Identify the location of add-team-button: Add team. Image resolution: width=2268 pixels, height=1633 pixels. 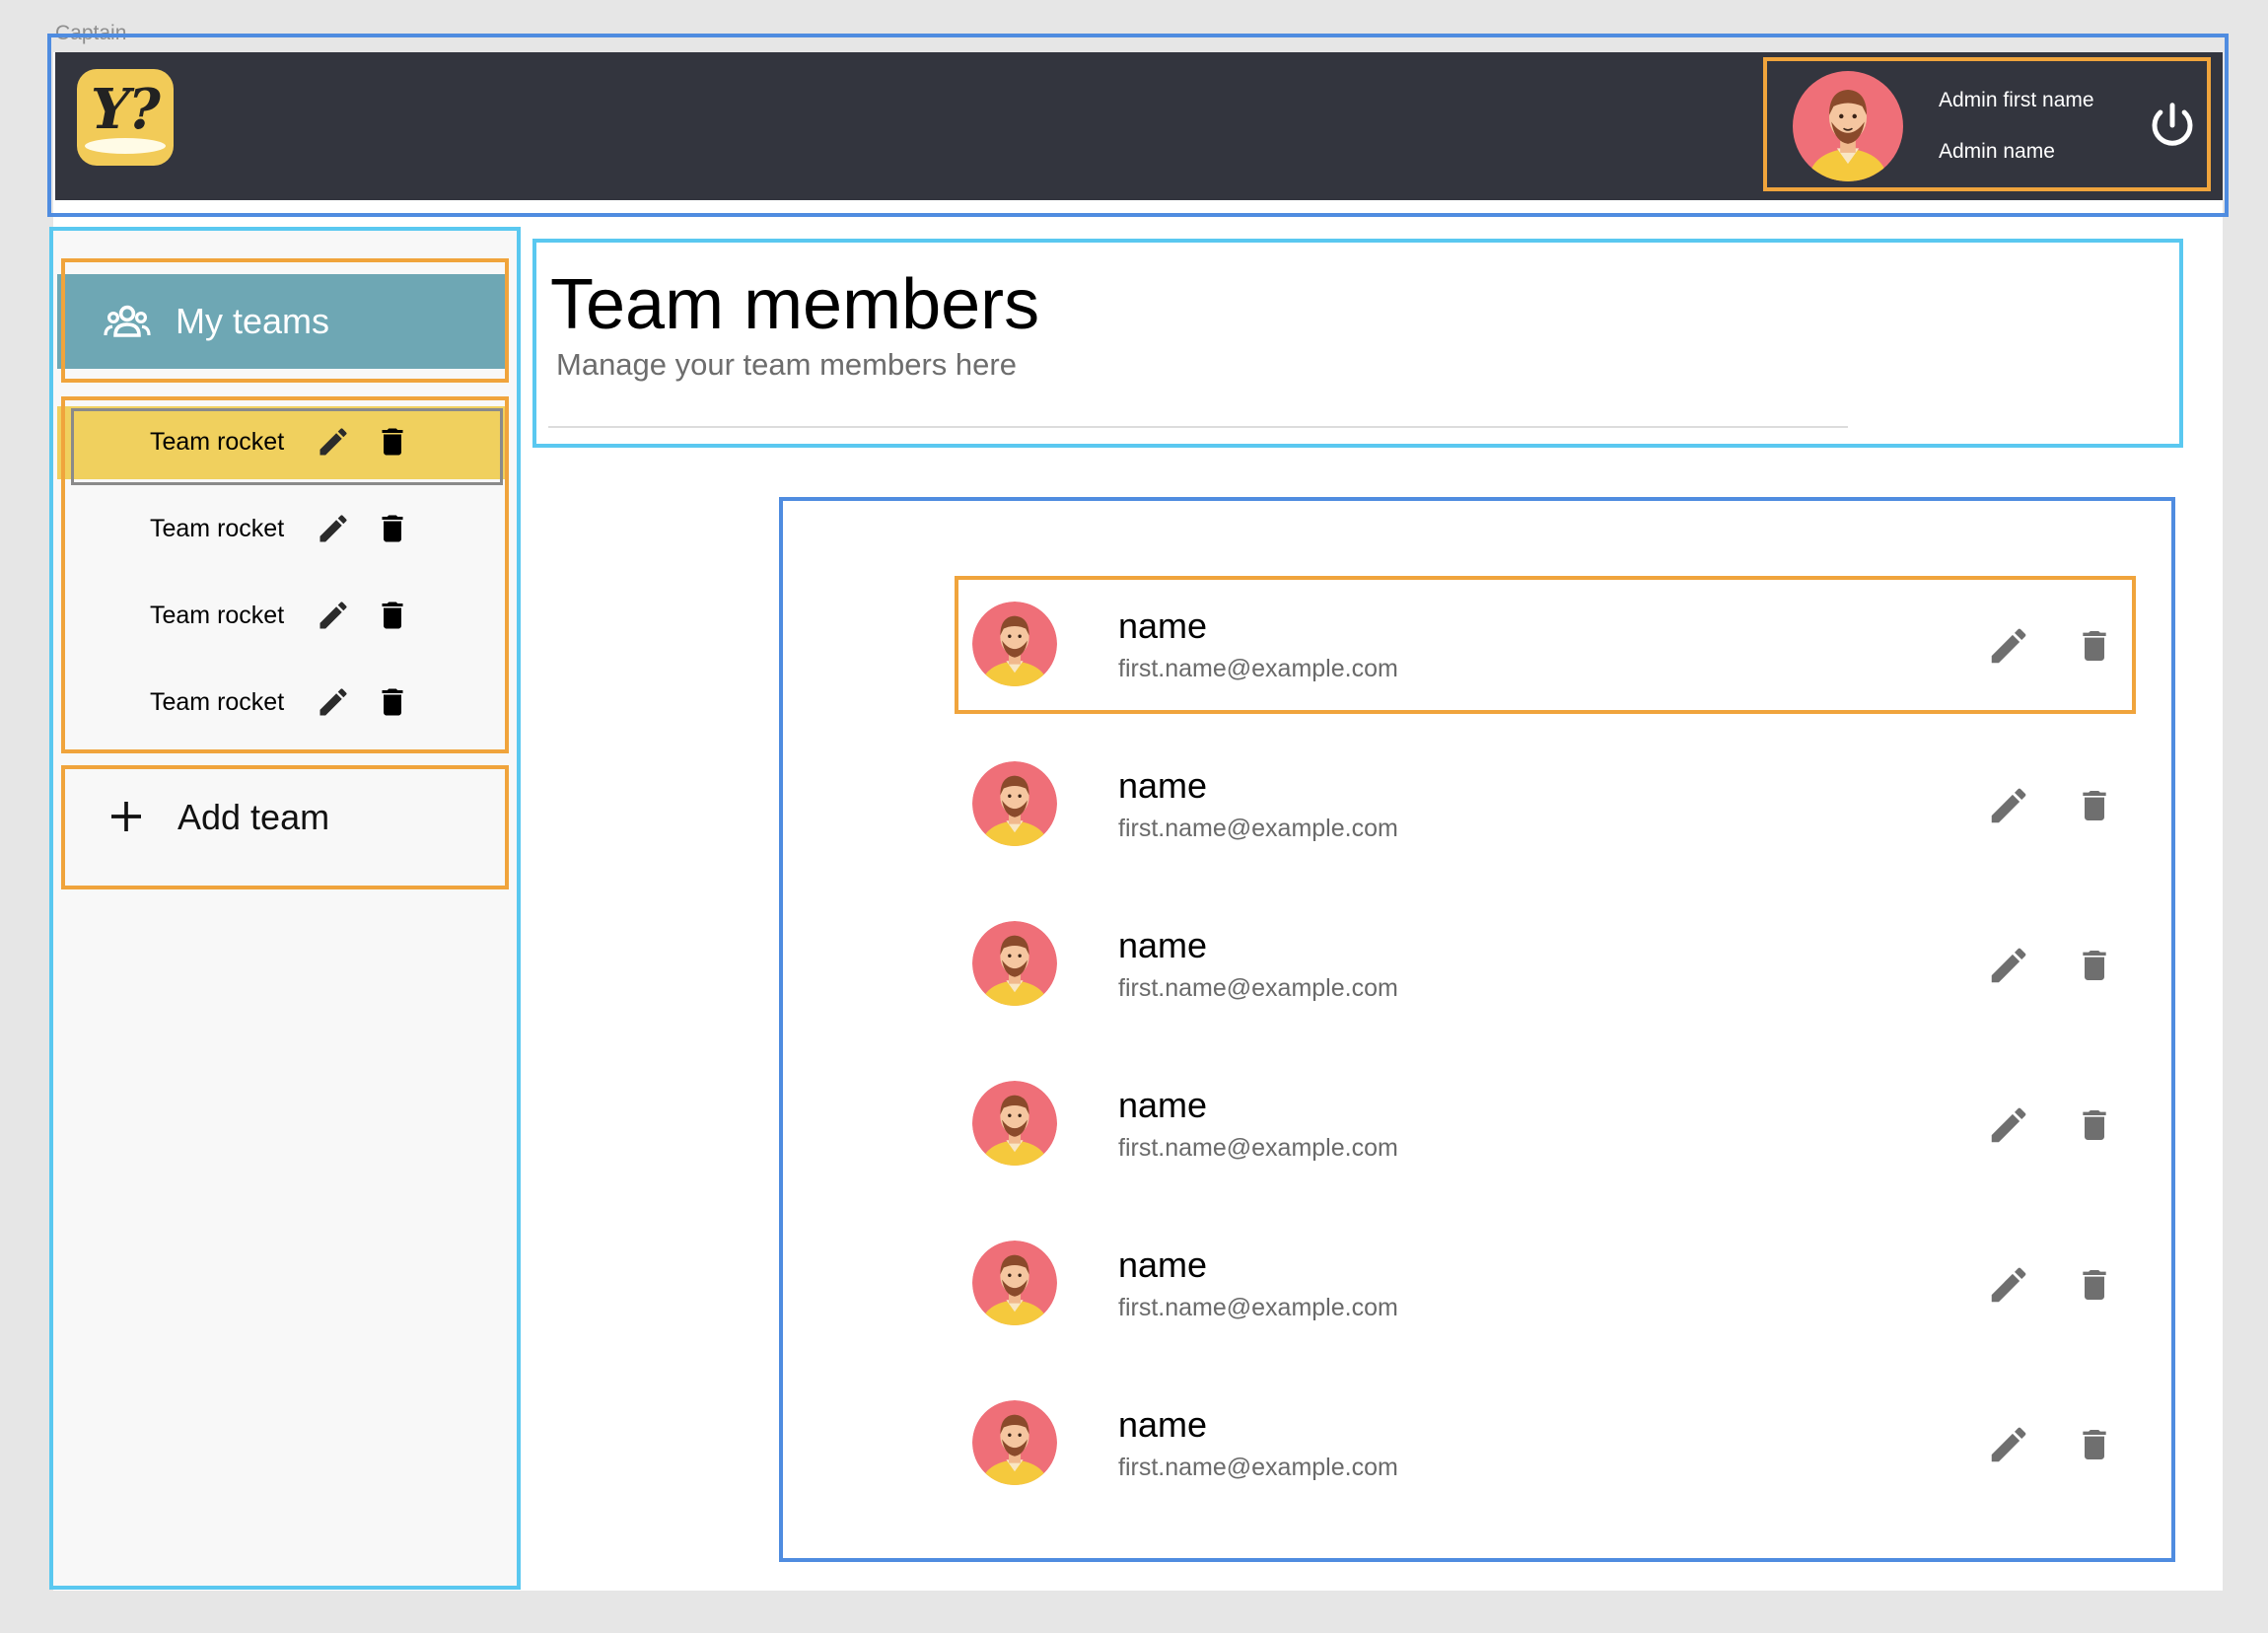
(285, 826).